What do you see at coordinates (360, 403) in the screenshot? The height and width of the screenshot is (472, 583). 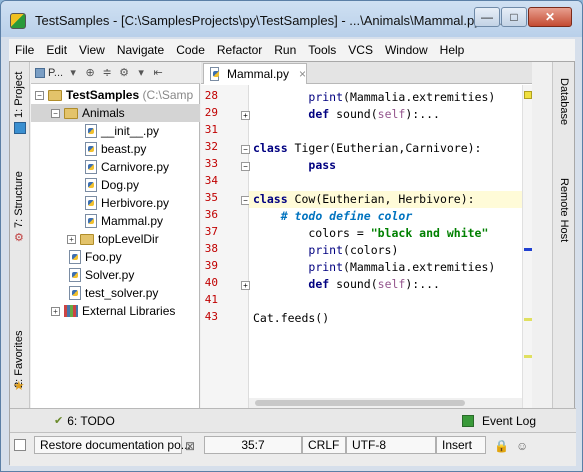 I see `scrollbar-thumb` at bounding box center [360, 403].